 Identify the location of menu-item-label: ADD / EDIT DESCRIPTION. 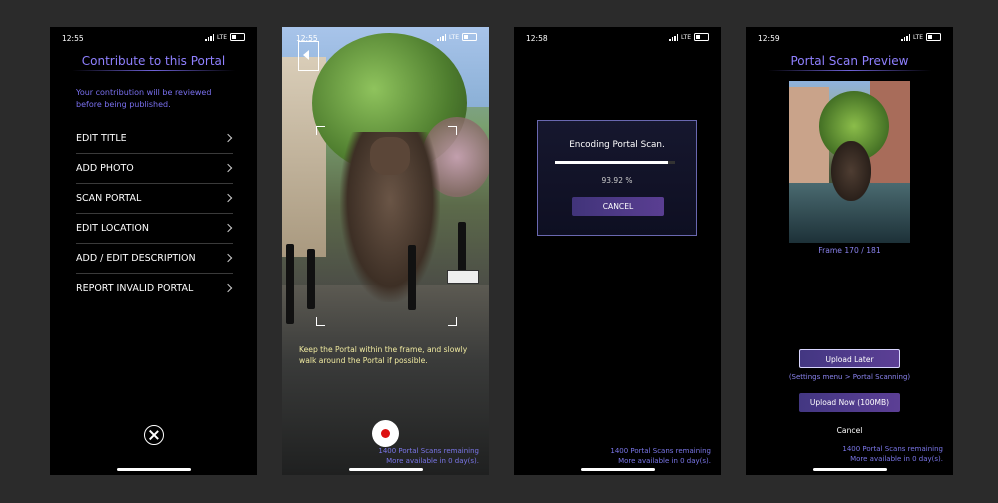
(136, 258).